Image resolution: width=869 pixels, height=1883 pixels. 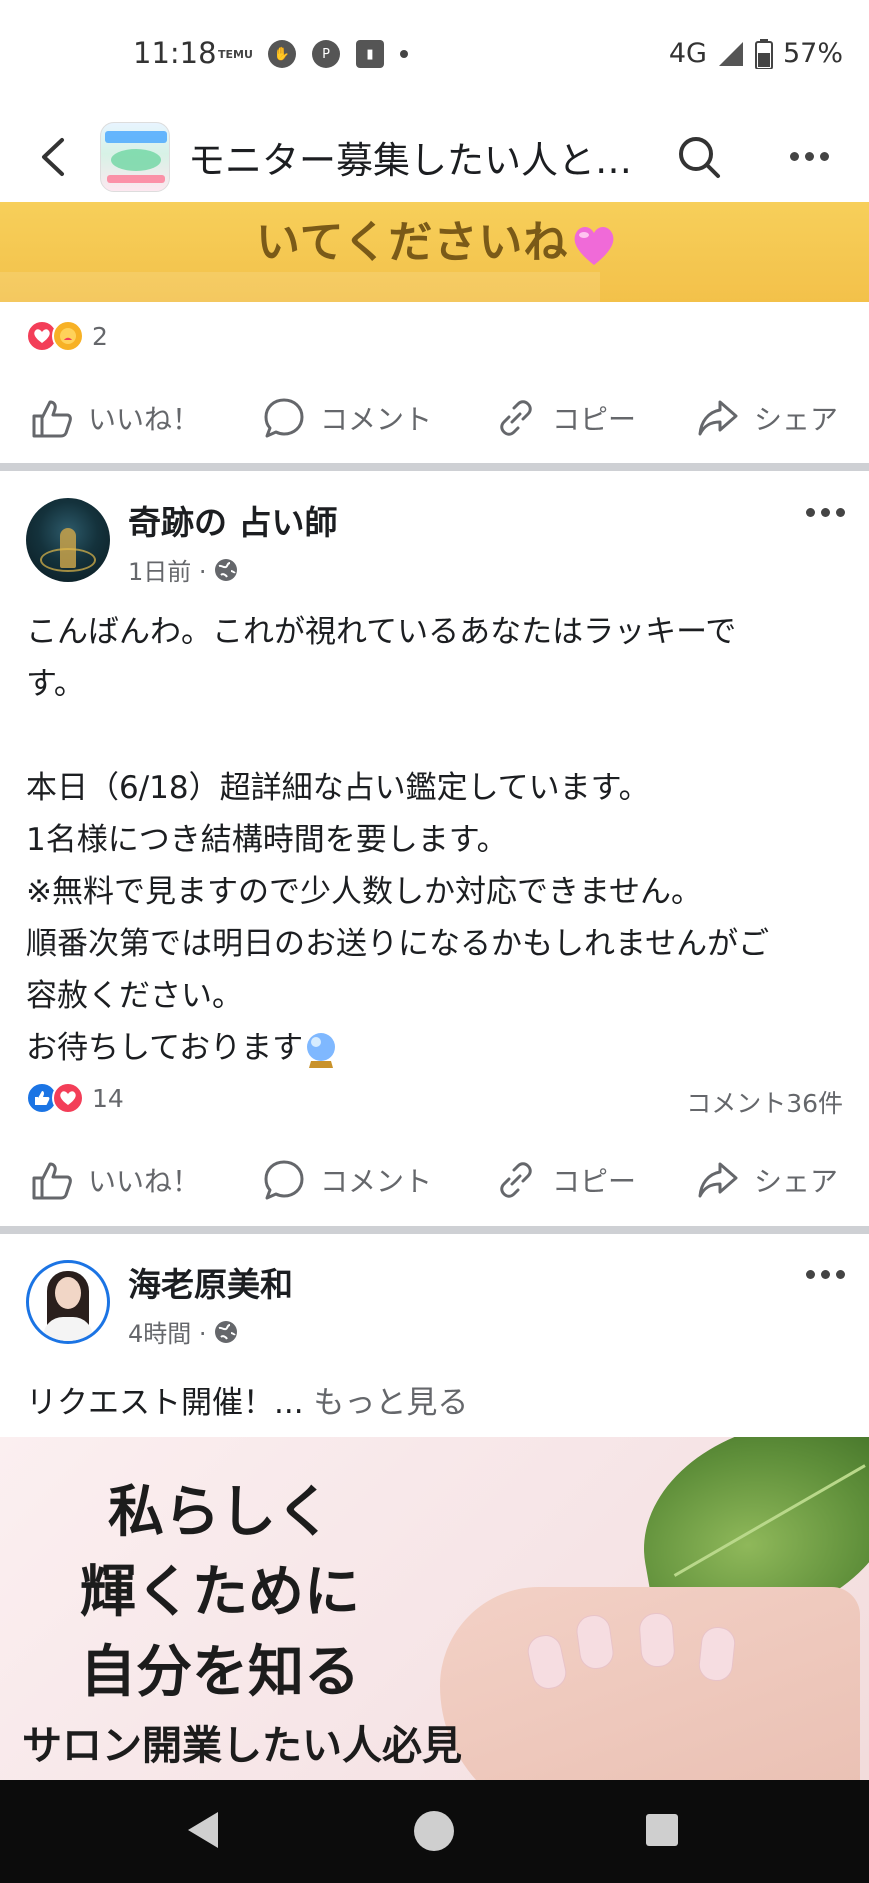 I want to click on post1-line: 容赦ください。, so click(x=134, y=996).